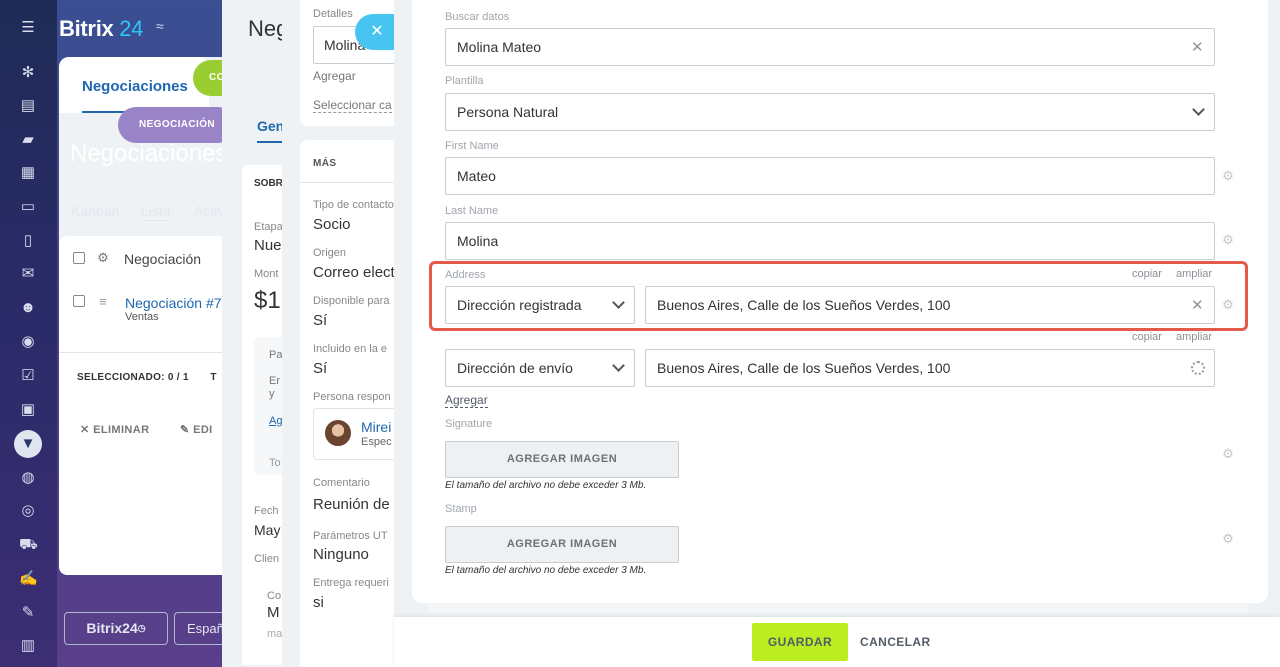 The width and height of the screenshot is (1280, 667). I want to click on field-value: Correo elect, so click(354, 272).